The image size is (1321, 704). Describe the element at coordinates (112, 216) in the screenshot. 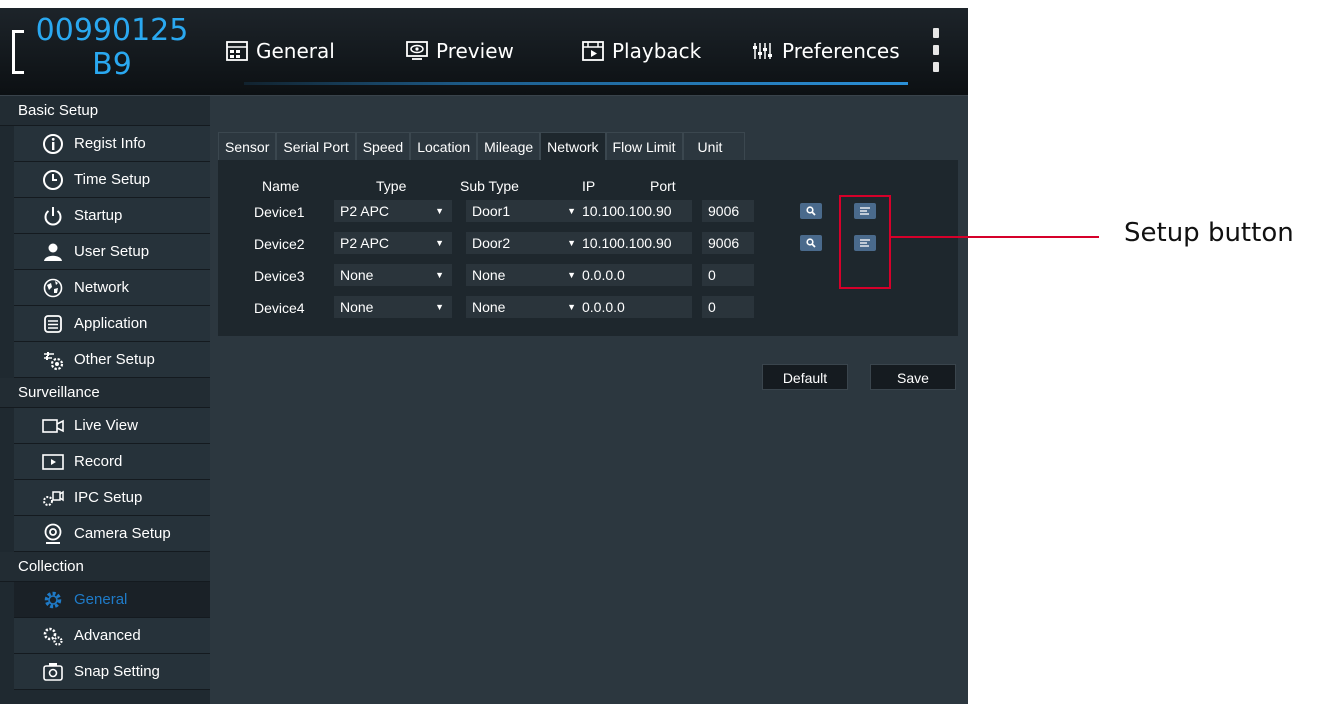

I see `sidebar-item-startup: Startup` at that location.